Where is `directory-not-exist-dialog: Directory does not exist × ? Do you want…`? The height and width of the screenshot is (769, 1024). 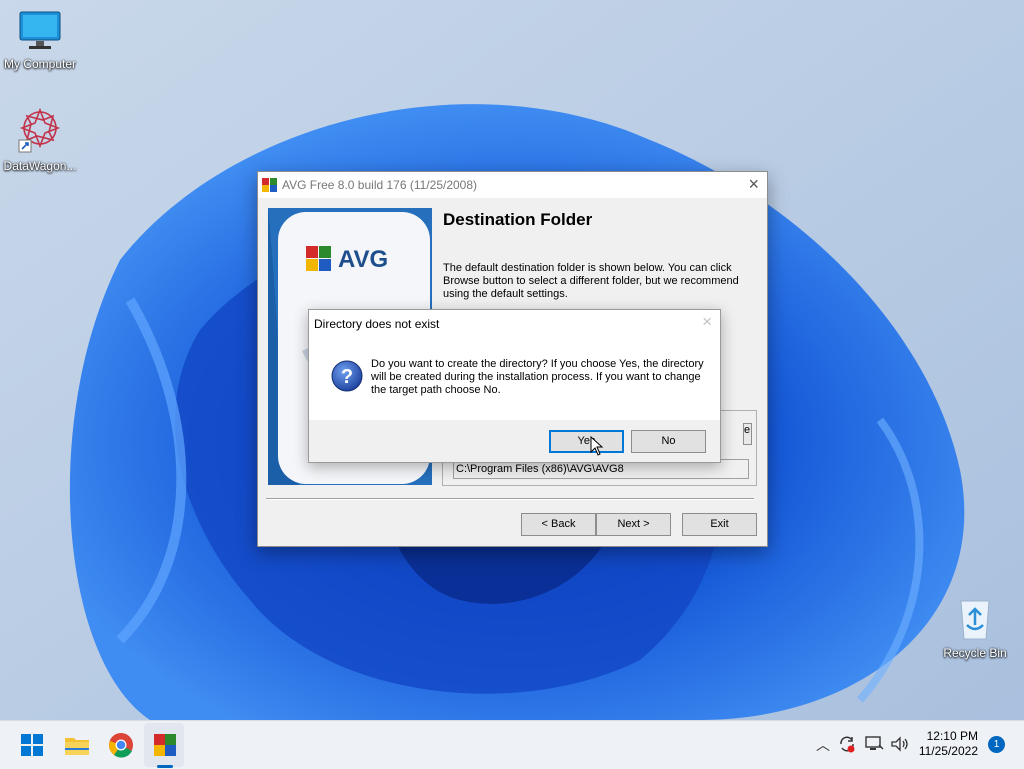 directory-not-exist-dialog: Directory does not exist × ? Do you want… is located at coordinates (514, 386).